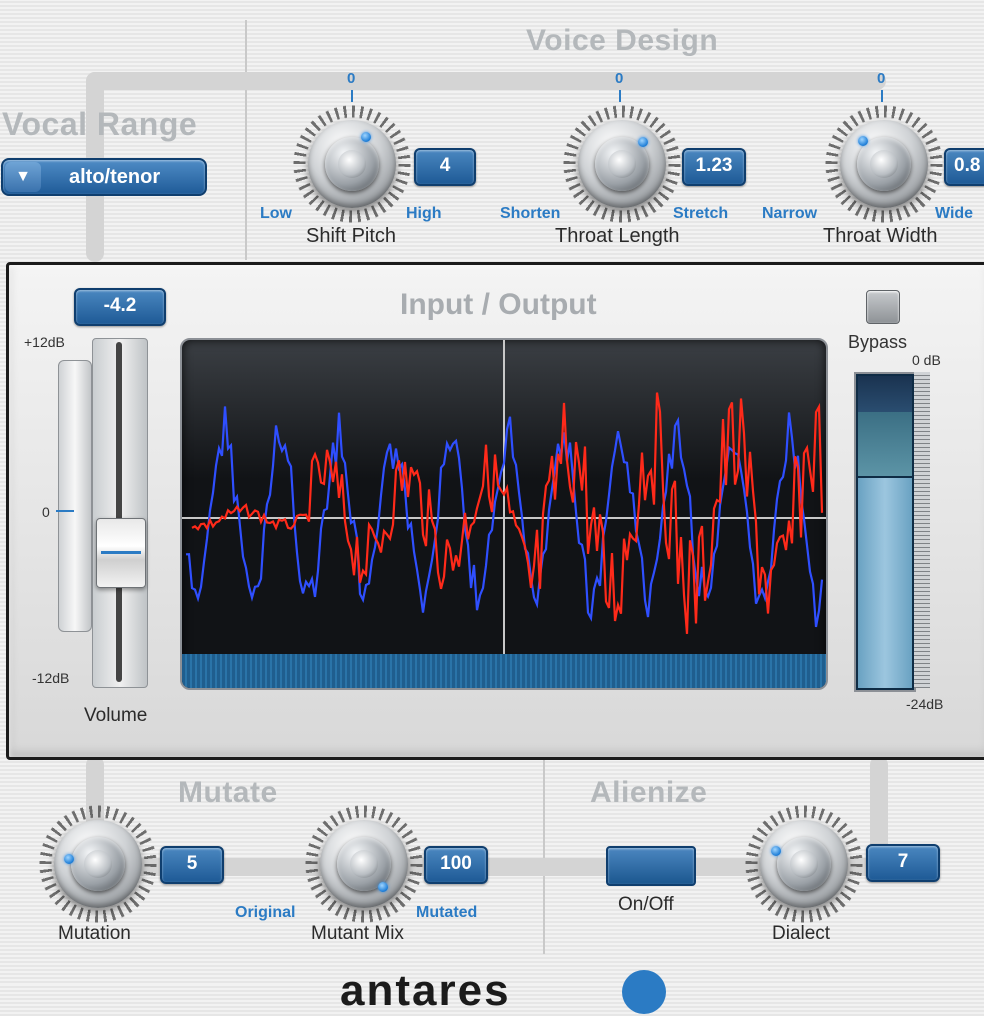  What do you see at coordinates (884, 164) in the screenshot?
I see `throat-width-knob` at bounding box center [884, 164].